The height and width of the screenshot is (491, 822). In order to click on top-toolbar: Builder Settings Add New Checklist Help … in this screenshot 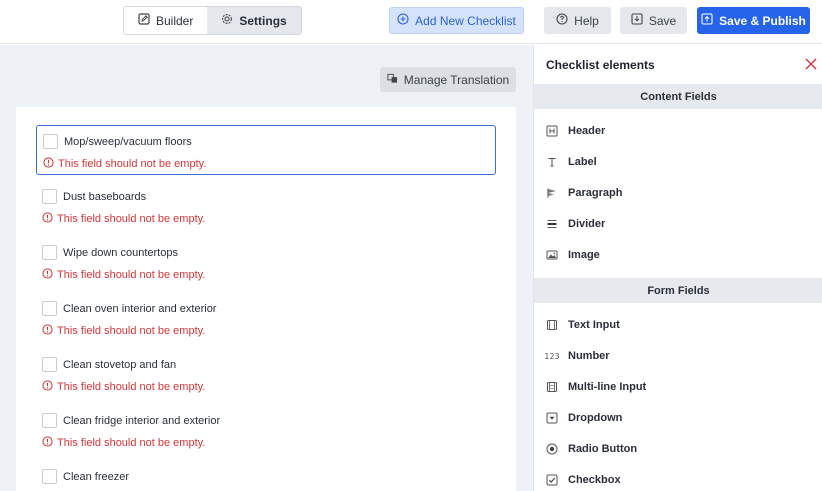, I will do `click(411, 22)`.